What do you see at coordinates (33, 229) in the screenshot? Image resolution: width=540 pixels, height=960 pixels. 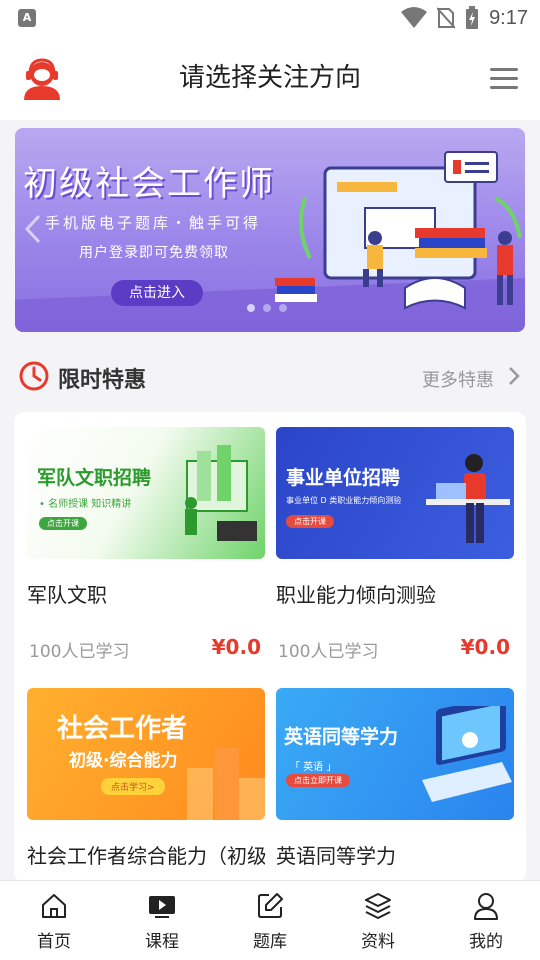 I see `banner-prev-arrow-icon` at bounding box center [33, 229].